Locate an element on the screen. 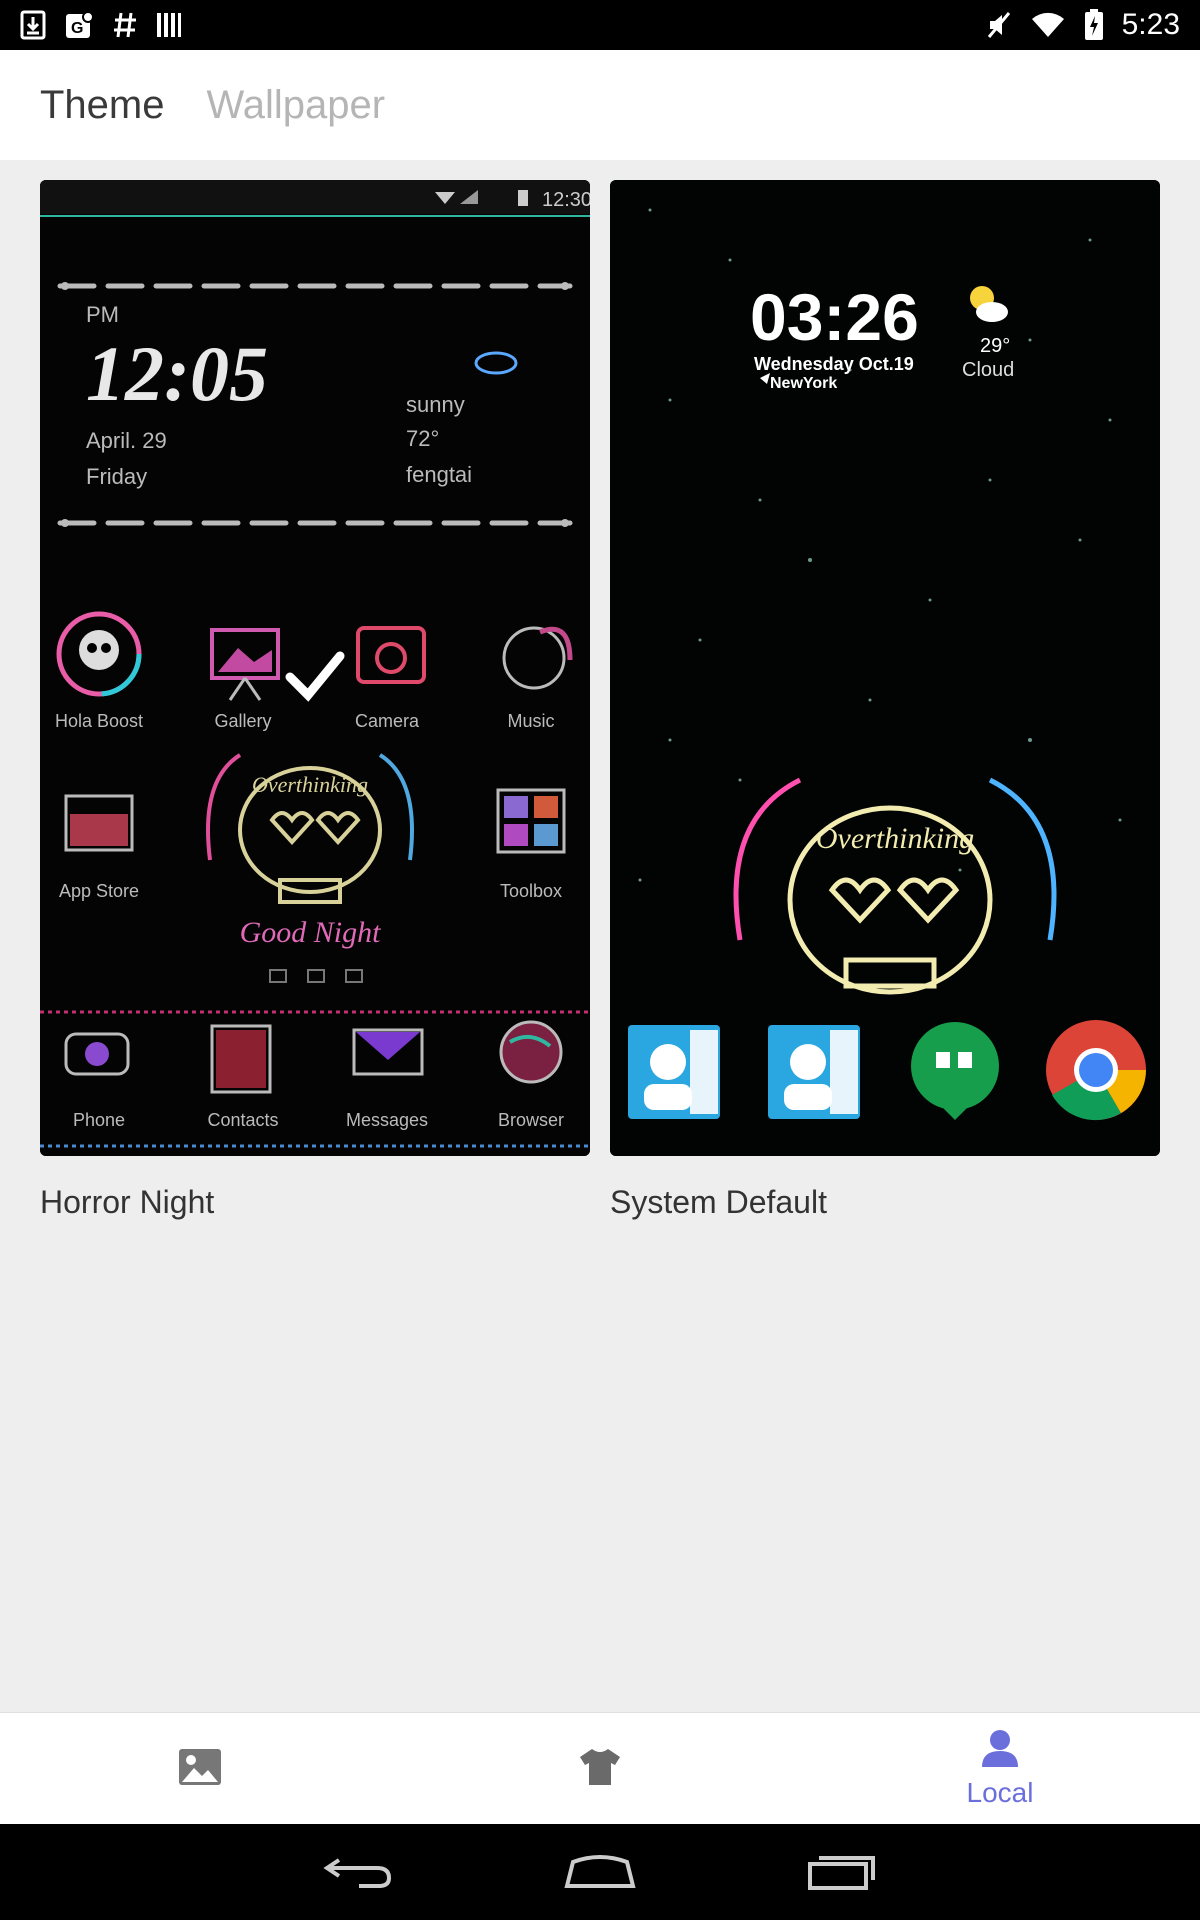  status-bar: G 5:23 is located at coordinates (600, 25).